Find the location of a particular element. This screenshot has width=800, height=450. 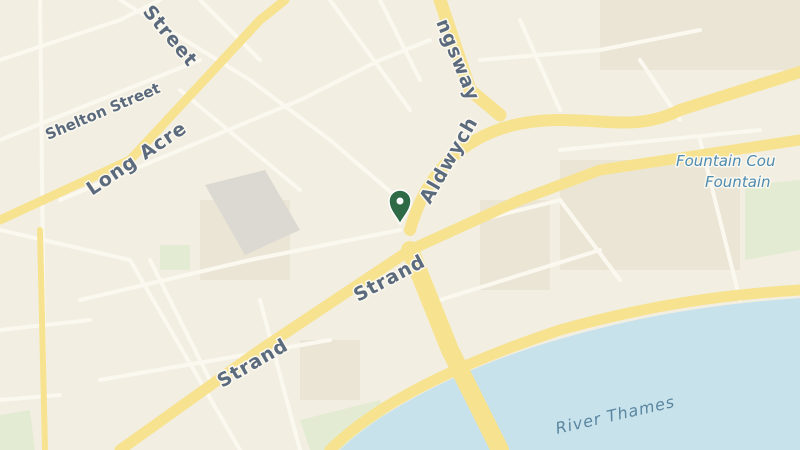

fountain-court-label: Fountain Cou is located at coordinates (726, 161).